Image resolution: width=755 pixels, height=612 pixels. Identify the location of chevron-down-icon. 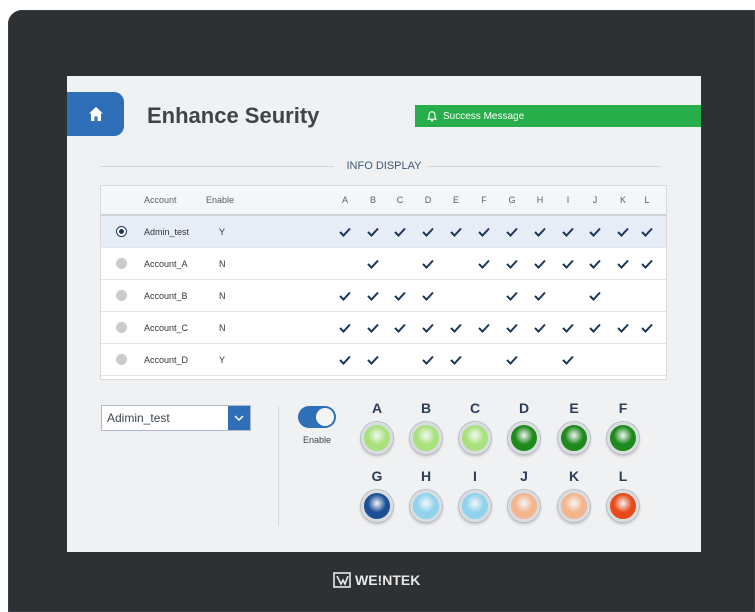
(239, 418).